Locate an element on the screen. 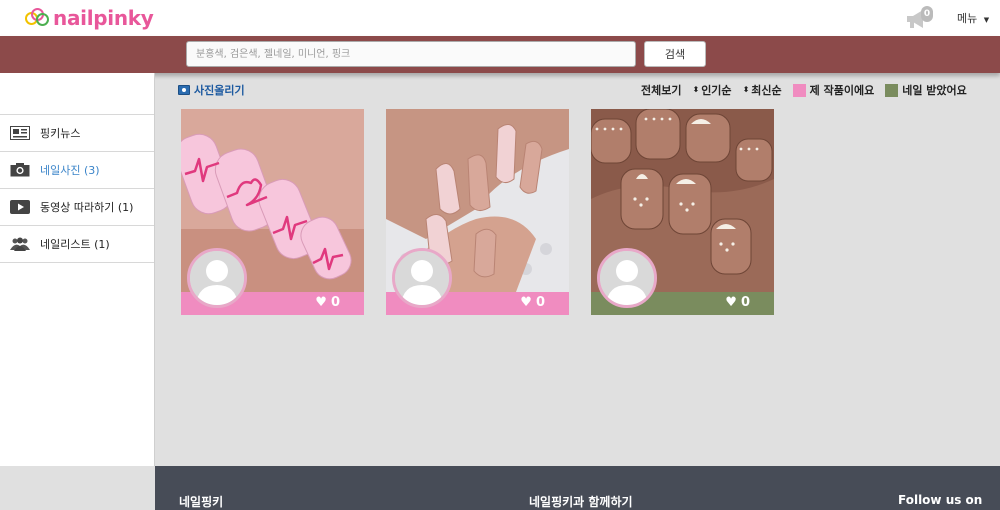 This screenshot has width=1000, height=510. news-icon is located at coordinates (20, 133).